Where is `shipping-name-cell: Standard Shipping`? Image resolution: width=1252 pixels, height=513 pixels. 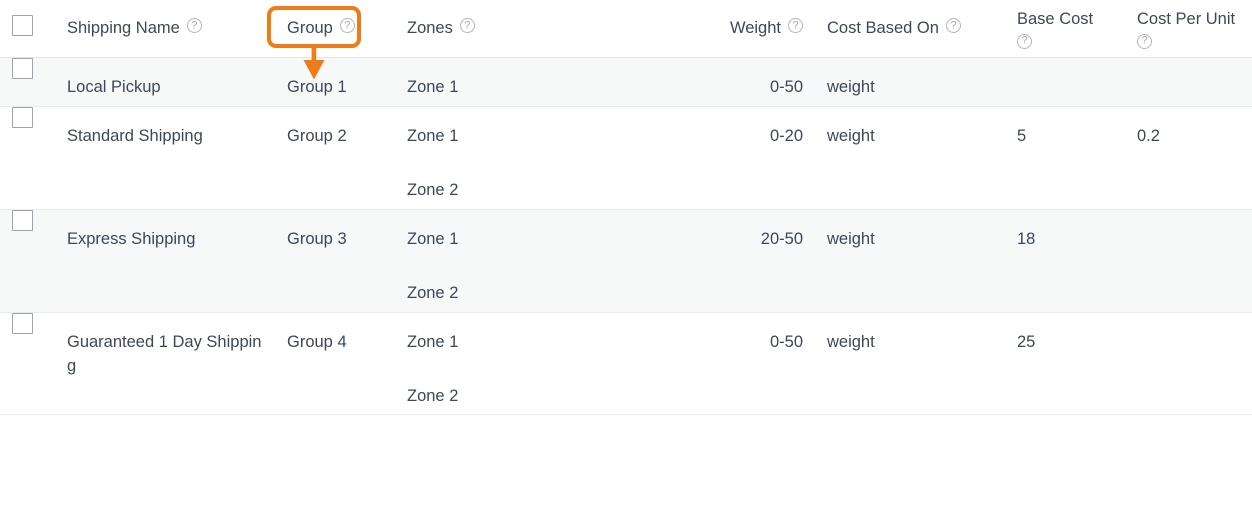
shipping-name-cell: Standard Shipping is located at coordinates (165, 158).